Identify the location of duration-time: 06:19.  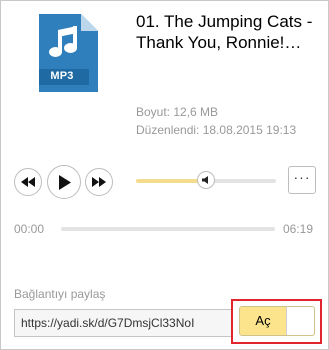
(298, 229).